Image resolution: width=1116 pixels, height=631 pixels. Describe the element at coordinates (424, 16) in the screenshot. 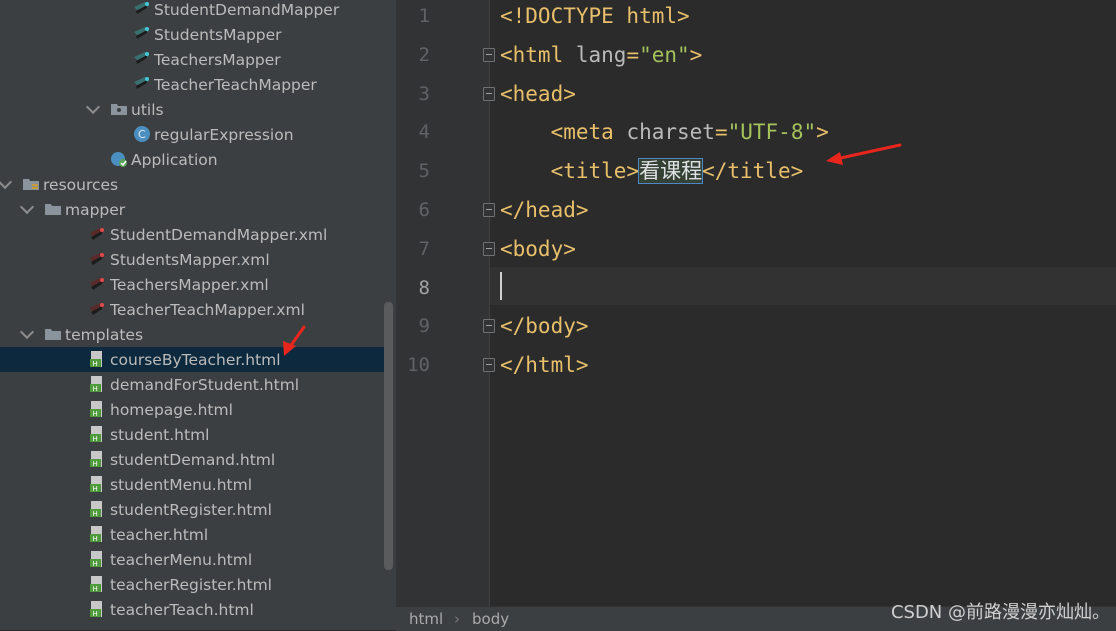

I see `line-number: 1` at that location.